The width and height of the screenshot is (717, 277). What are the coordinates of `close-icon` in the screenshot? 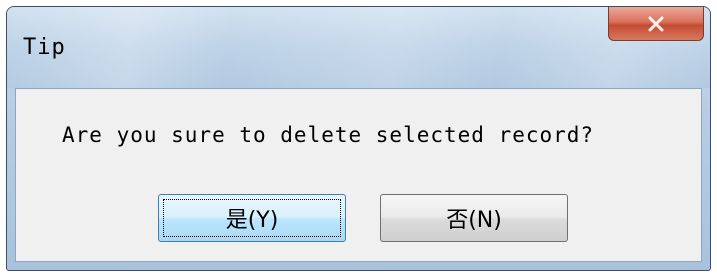 It's located at (656, 23).